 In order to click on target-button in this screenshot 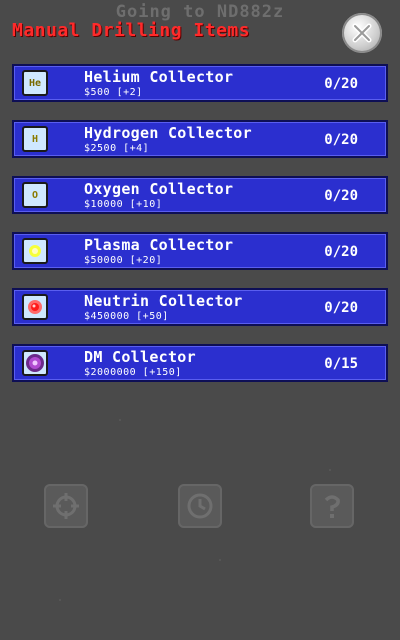, I will do `click(66, 506)`.